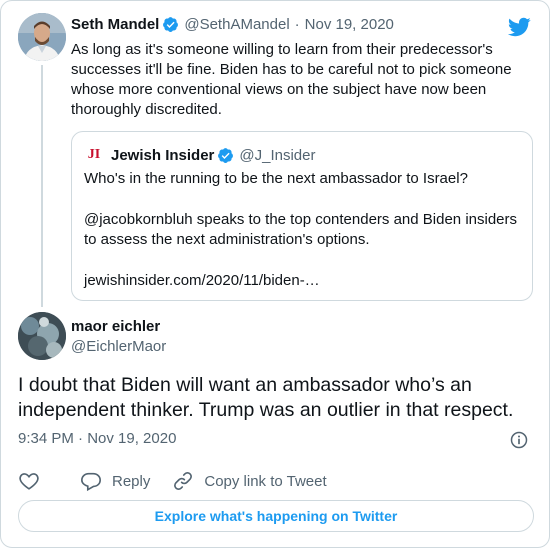  Describe the element at coordinates (91, 482) in the screenshot. I see `speech-bubble-icon` at that location.